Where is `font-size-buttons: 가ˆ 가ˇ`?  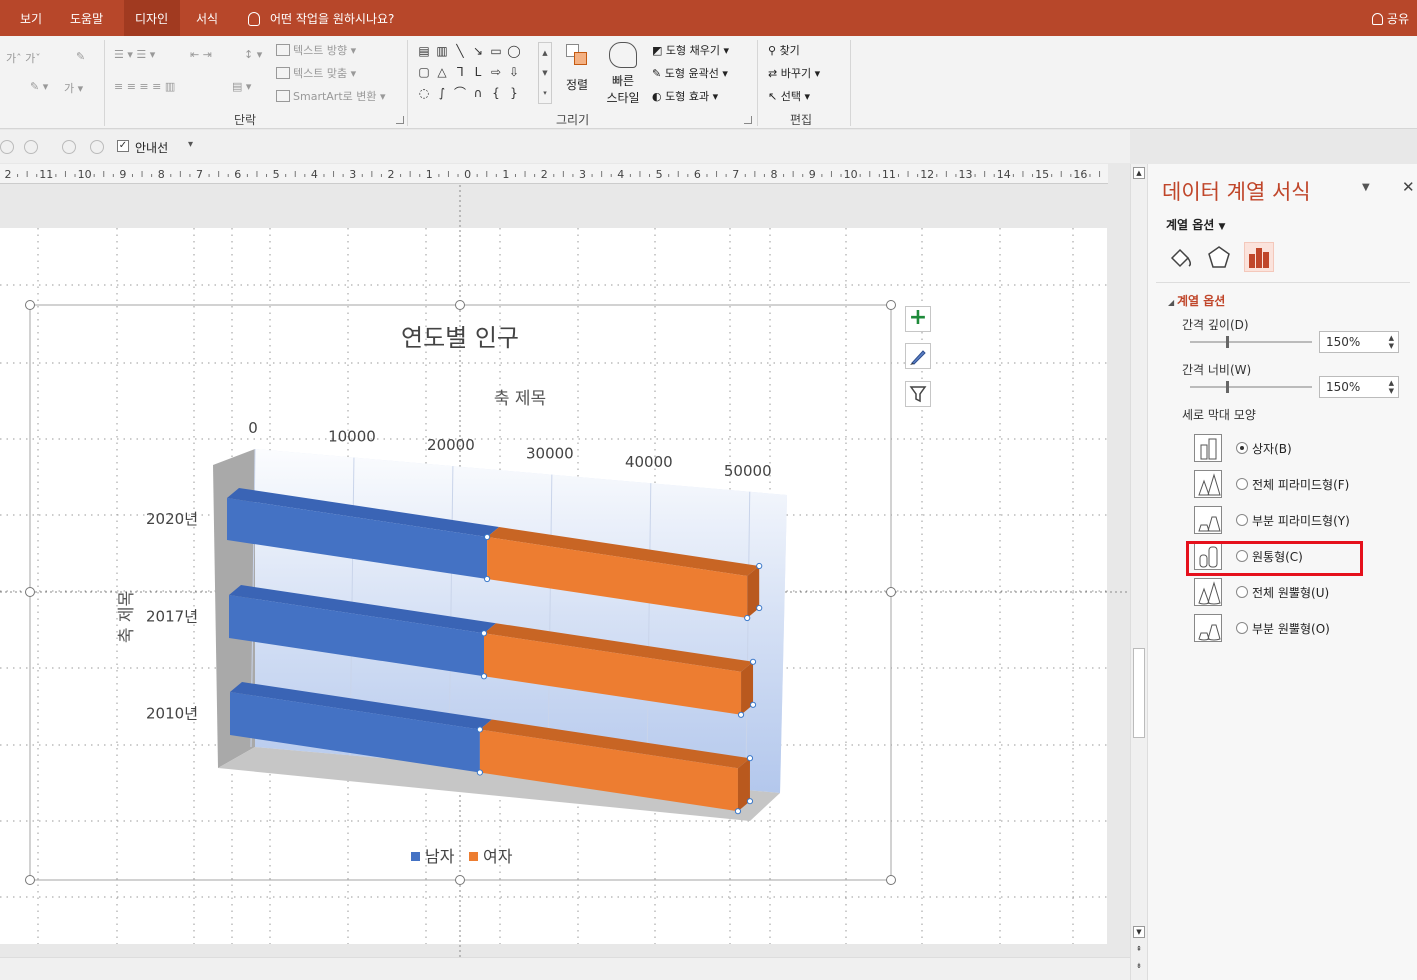 font-size-buttons: 가ˆ 가ˇ is located at coordinates (23, 58).